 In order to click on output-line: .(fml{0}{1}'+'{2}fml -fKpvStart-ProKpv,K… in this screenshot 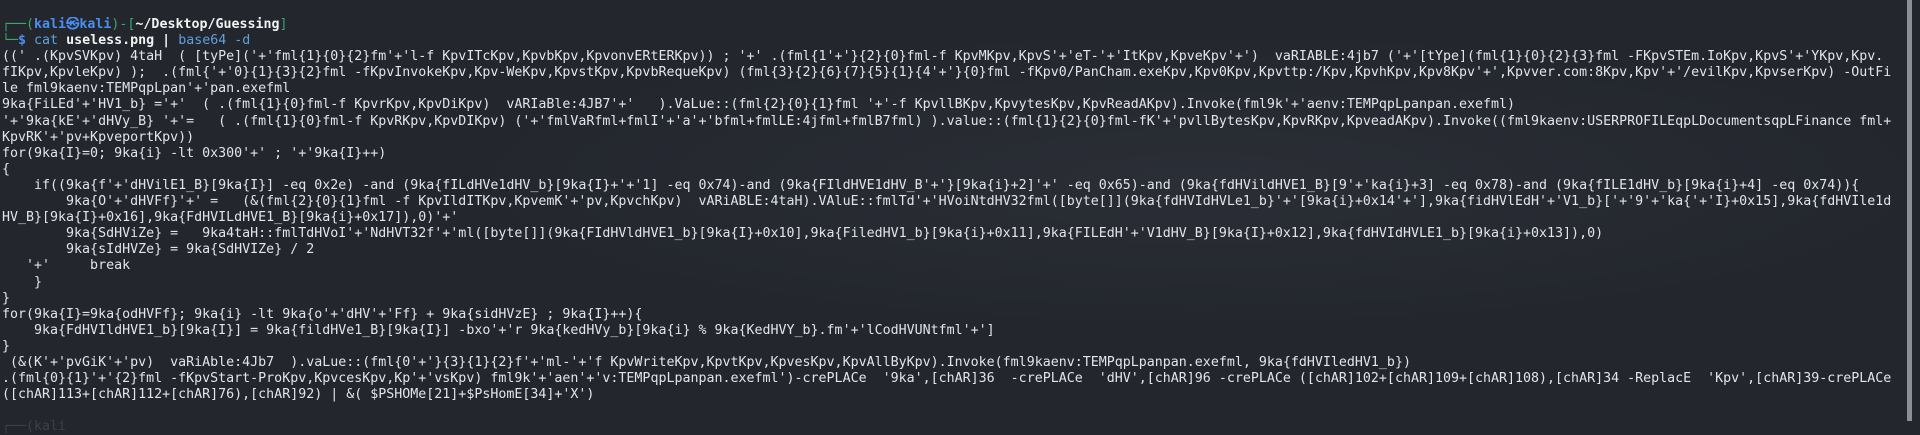, I will do `click(947, 379)`.